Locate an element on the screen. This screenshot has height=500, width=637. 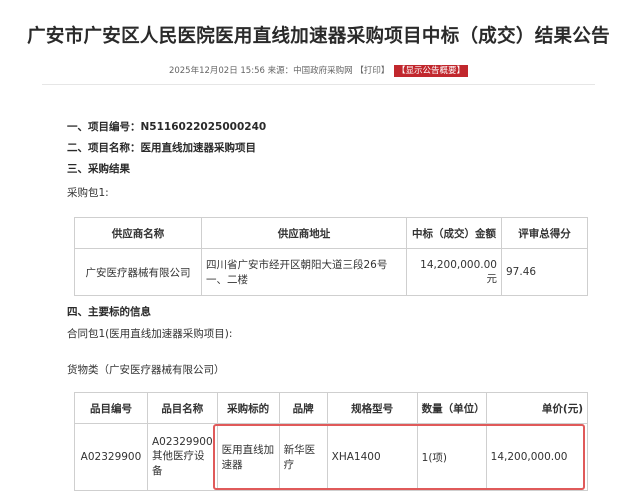
column-header: 评审总得分 is located at coordinates (544, 233).